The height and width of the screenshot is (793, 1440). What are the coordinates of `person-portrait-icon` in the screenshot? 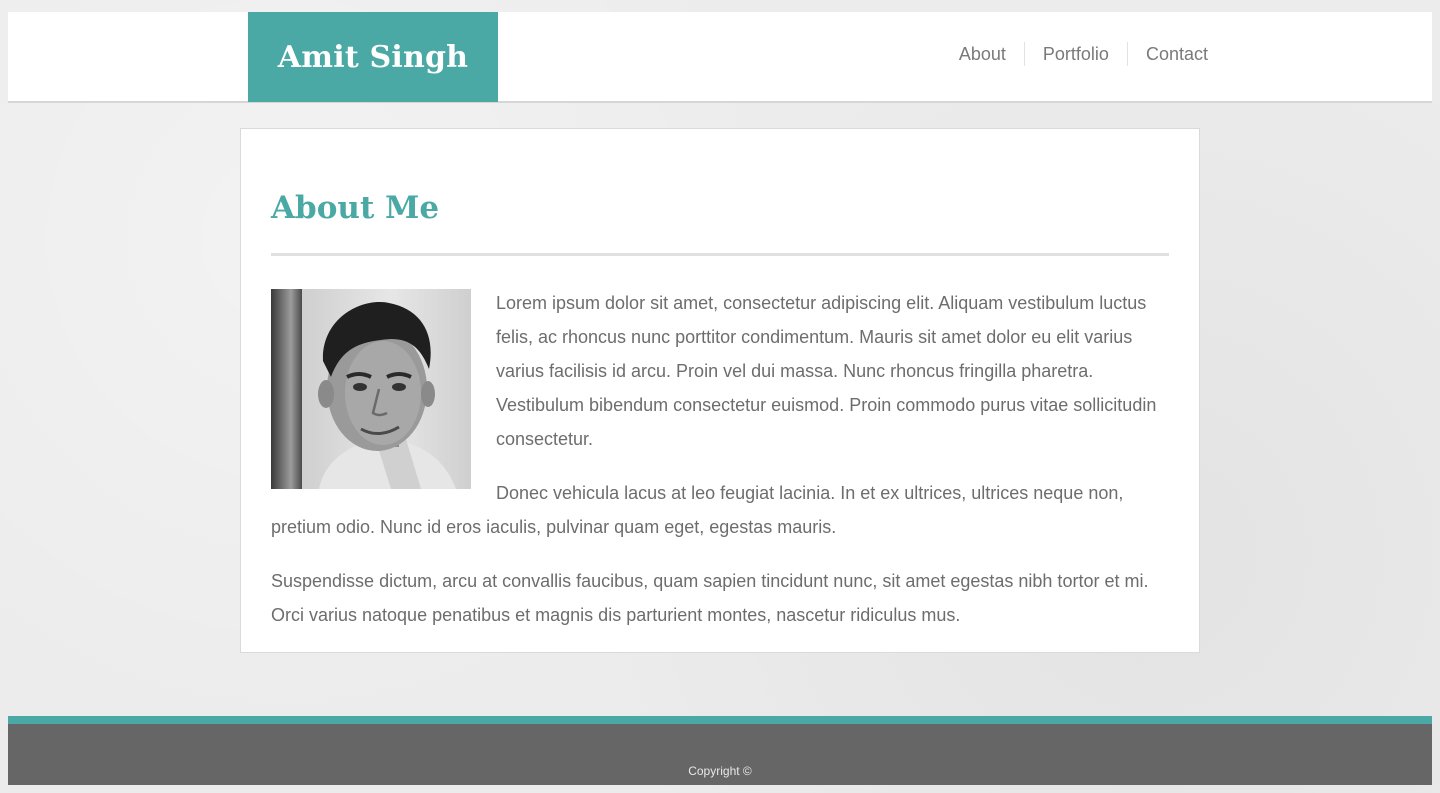 It's located at (387, 395).